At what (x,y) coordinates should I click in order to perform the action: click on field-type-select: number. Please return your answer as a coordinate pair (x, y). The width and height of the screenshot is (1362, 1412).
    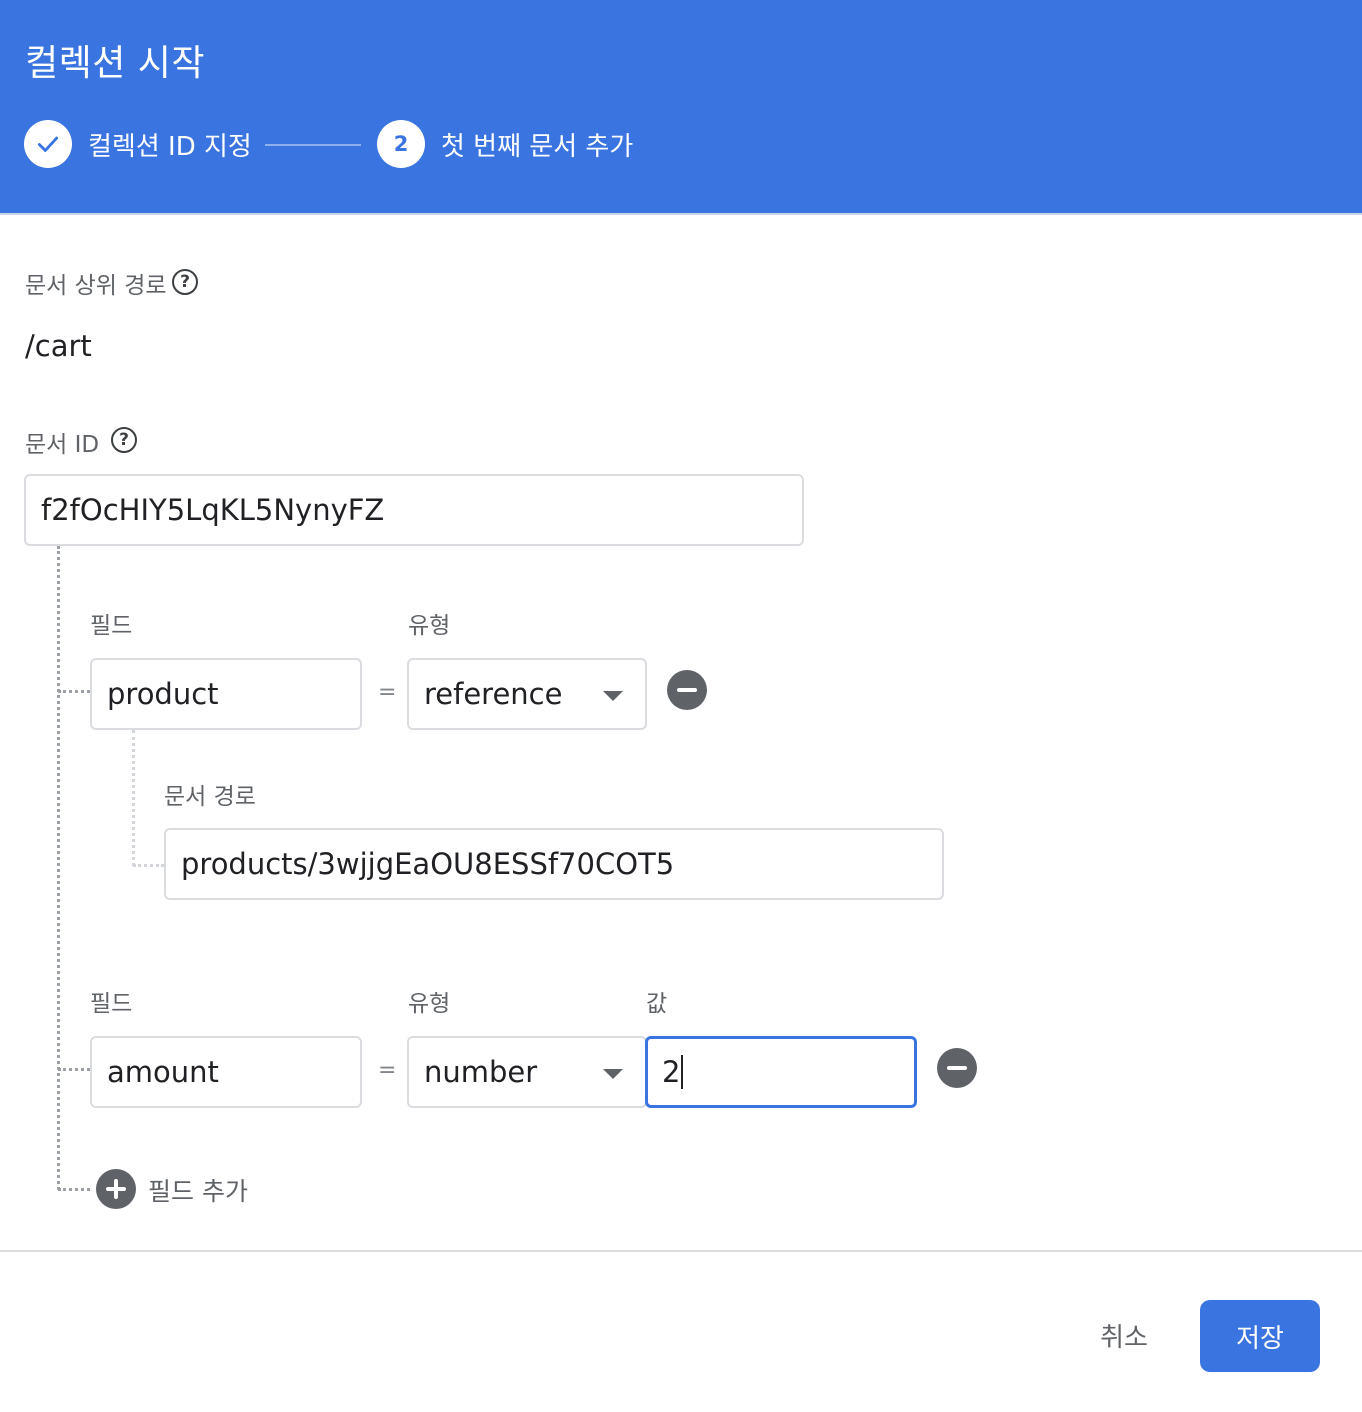
    Looking at the image, I should click on (527, 1072).